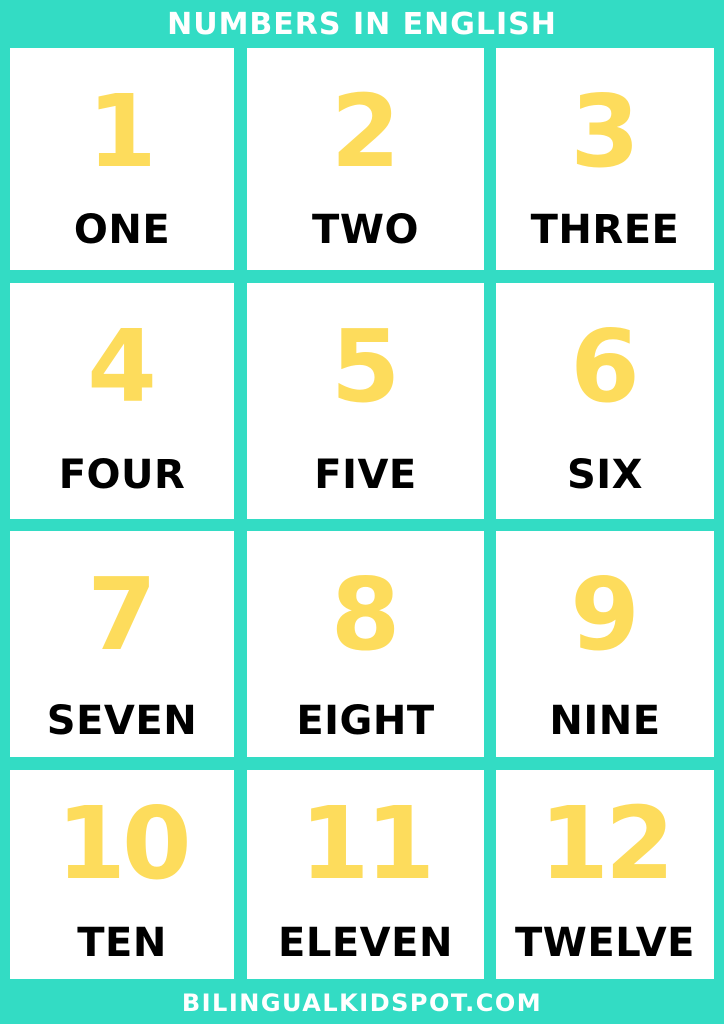 This screenshot has height=1024, width=724. Describe the element at coordinates (606, 843) in the screenshot. I see `card-digit: 12` at that location.